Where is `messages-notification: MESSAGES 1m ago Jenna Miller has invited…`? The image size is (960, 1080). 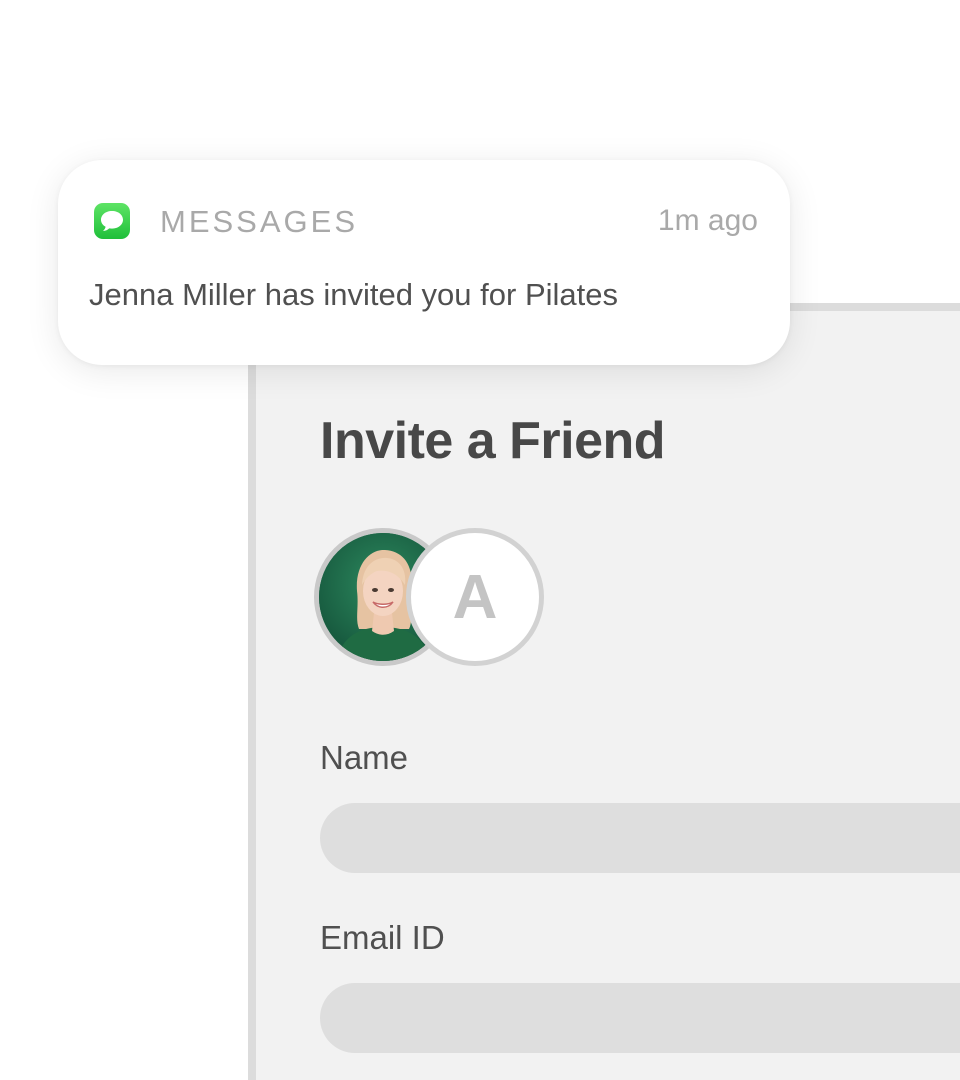 messages-notification: MESSAGES 1m ago Jenna Miller has invited… is located at coordinates (424, 262).